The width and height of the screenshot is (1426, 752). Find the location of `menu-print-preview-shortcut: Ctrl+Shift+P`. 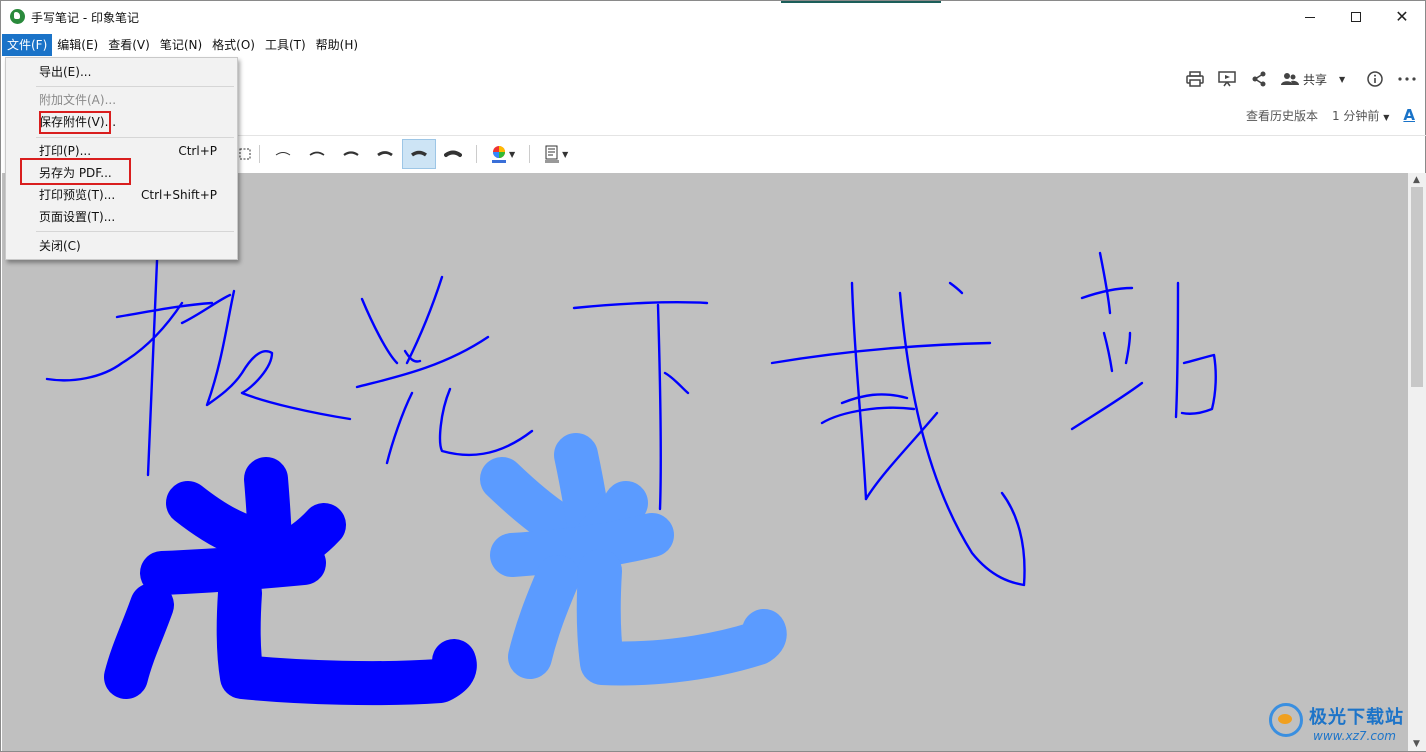

menu-print-preview-shortcut: Ctrl+Shift+P is located at coordinates (179, 195).